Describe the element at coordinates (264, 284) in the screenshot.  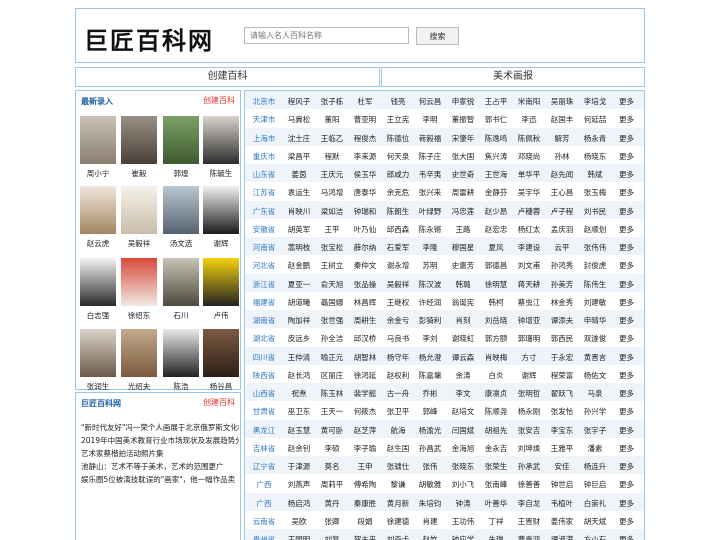
I see `region-link: 浙江省` at that location.